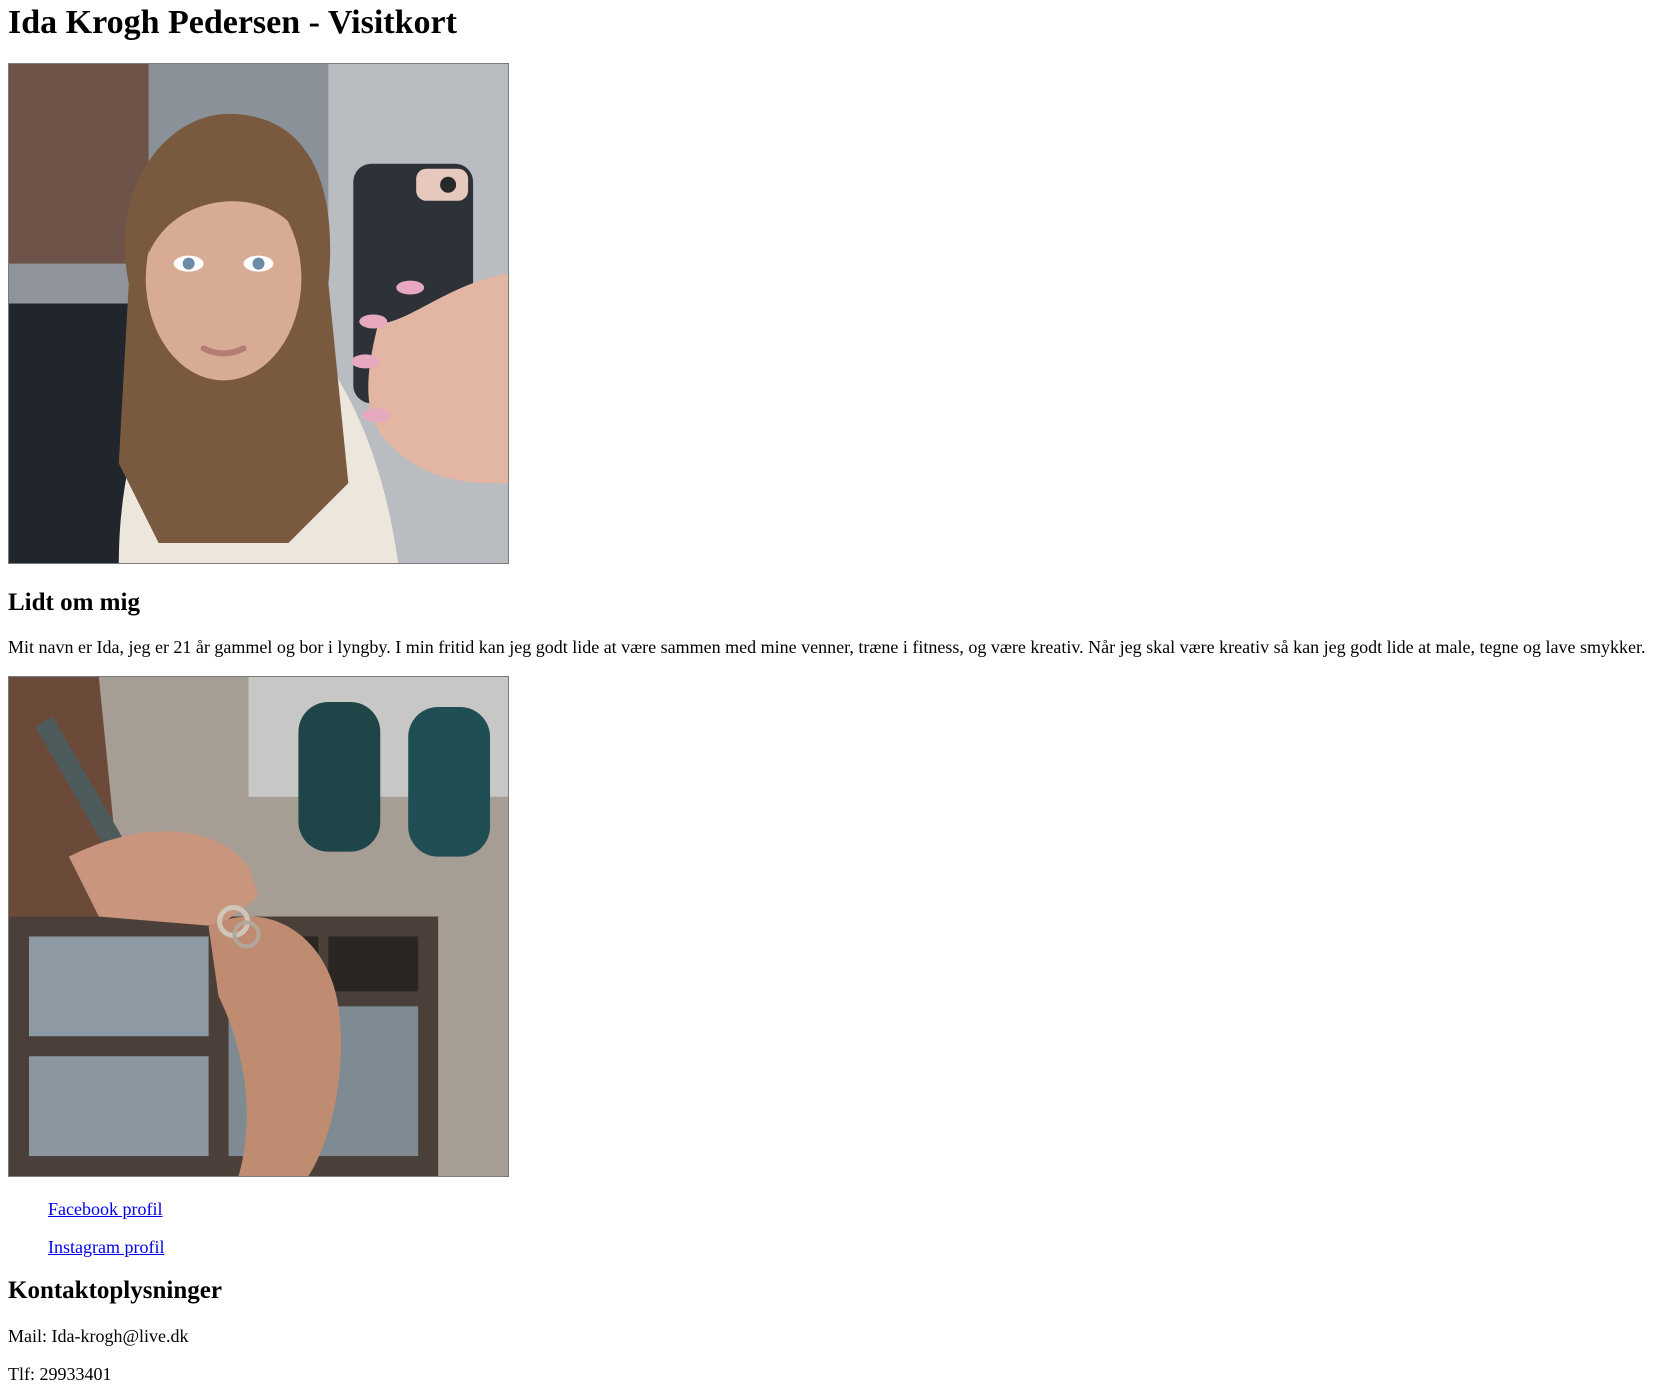 This screenshot has width=1664, height=1394. I want to click on jewelry-photo, so click(258, 926).